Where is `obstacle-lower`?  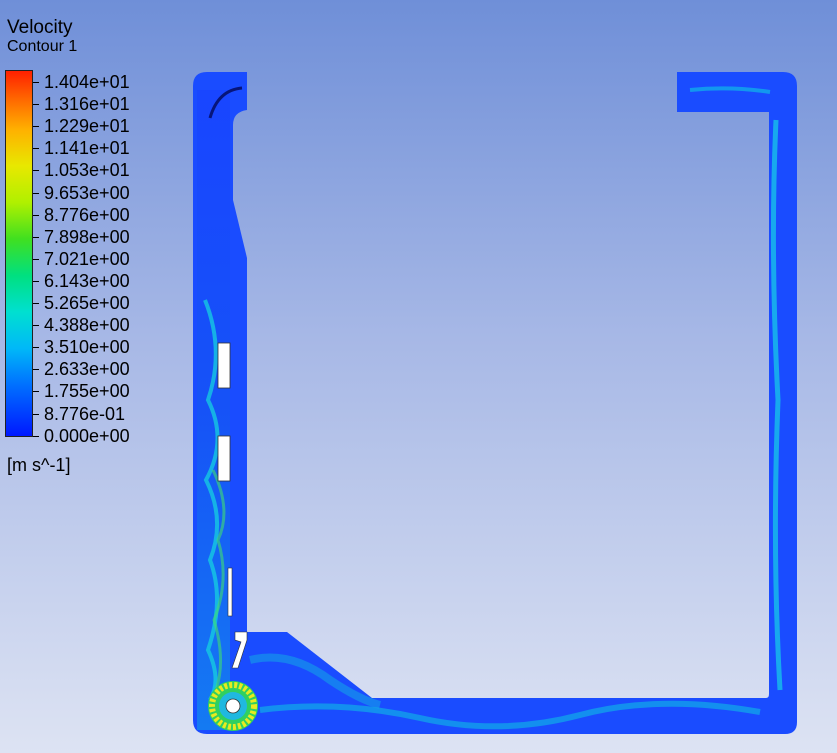
obstacle-lower is located at coordinates (224, 458).